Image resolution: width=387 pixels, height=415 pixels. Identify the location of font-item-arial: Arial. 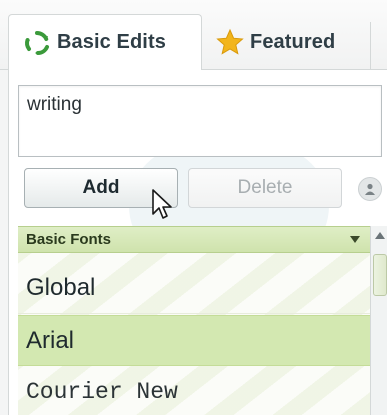
(194, 340).